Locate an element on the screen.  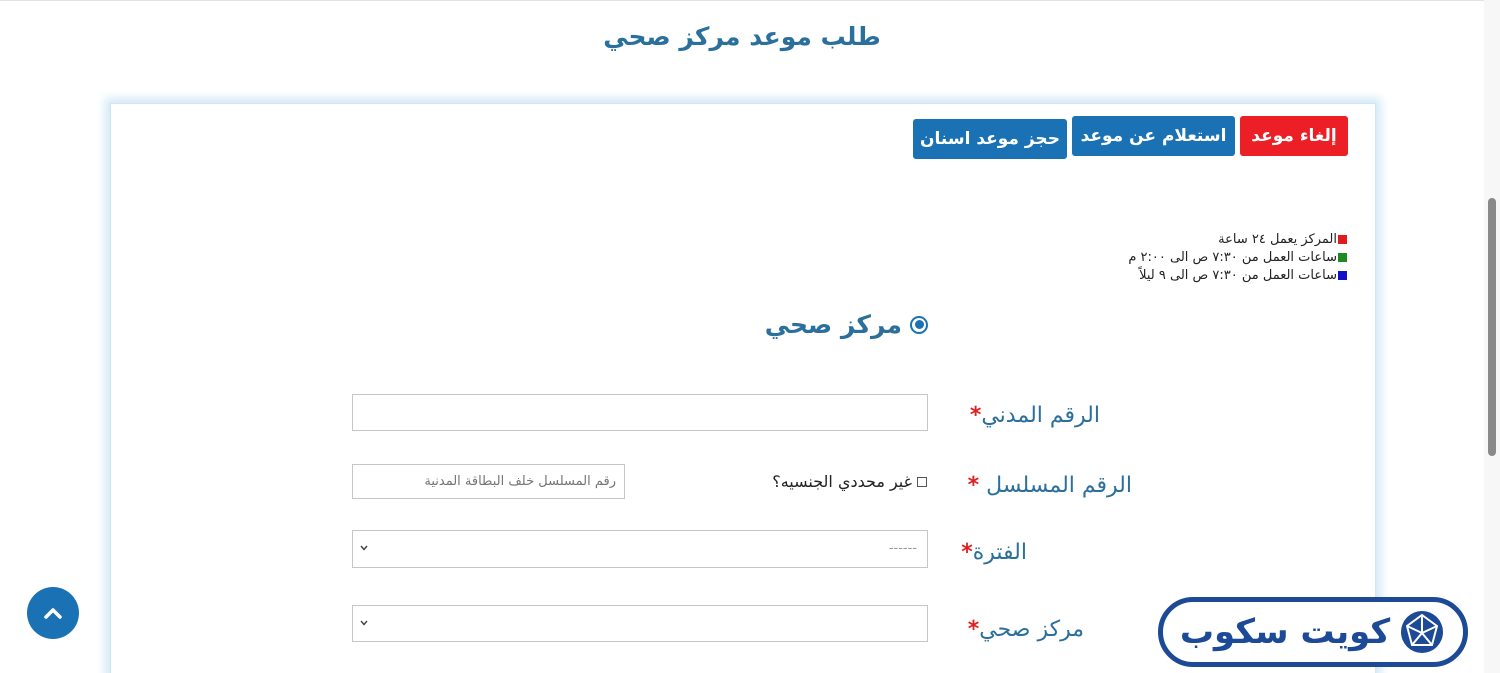
period-select: ------ is located at coordinates (640, 549).